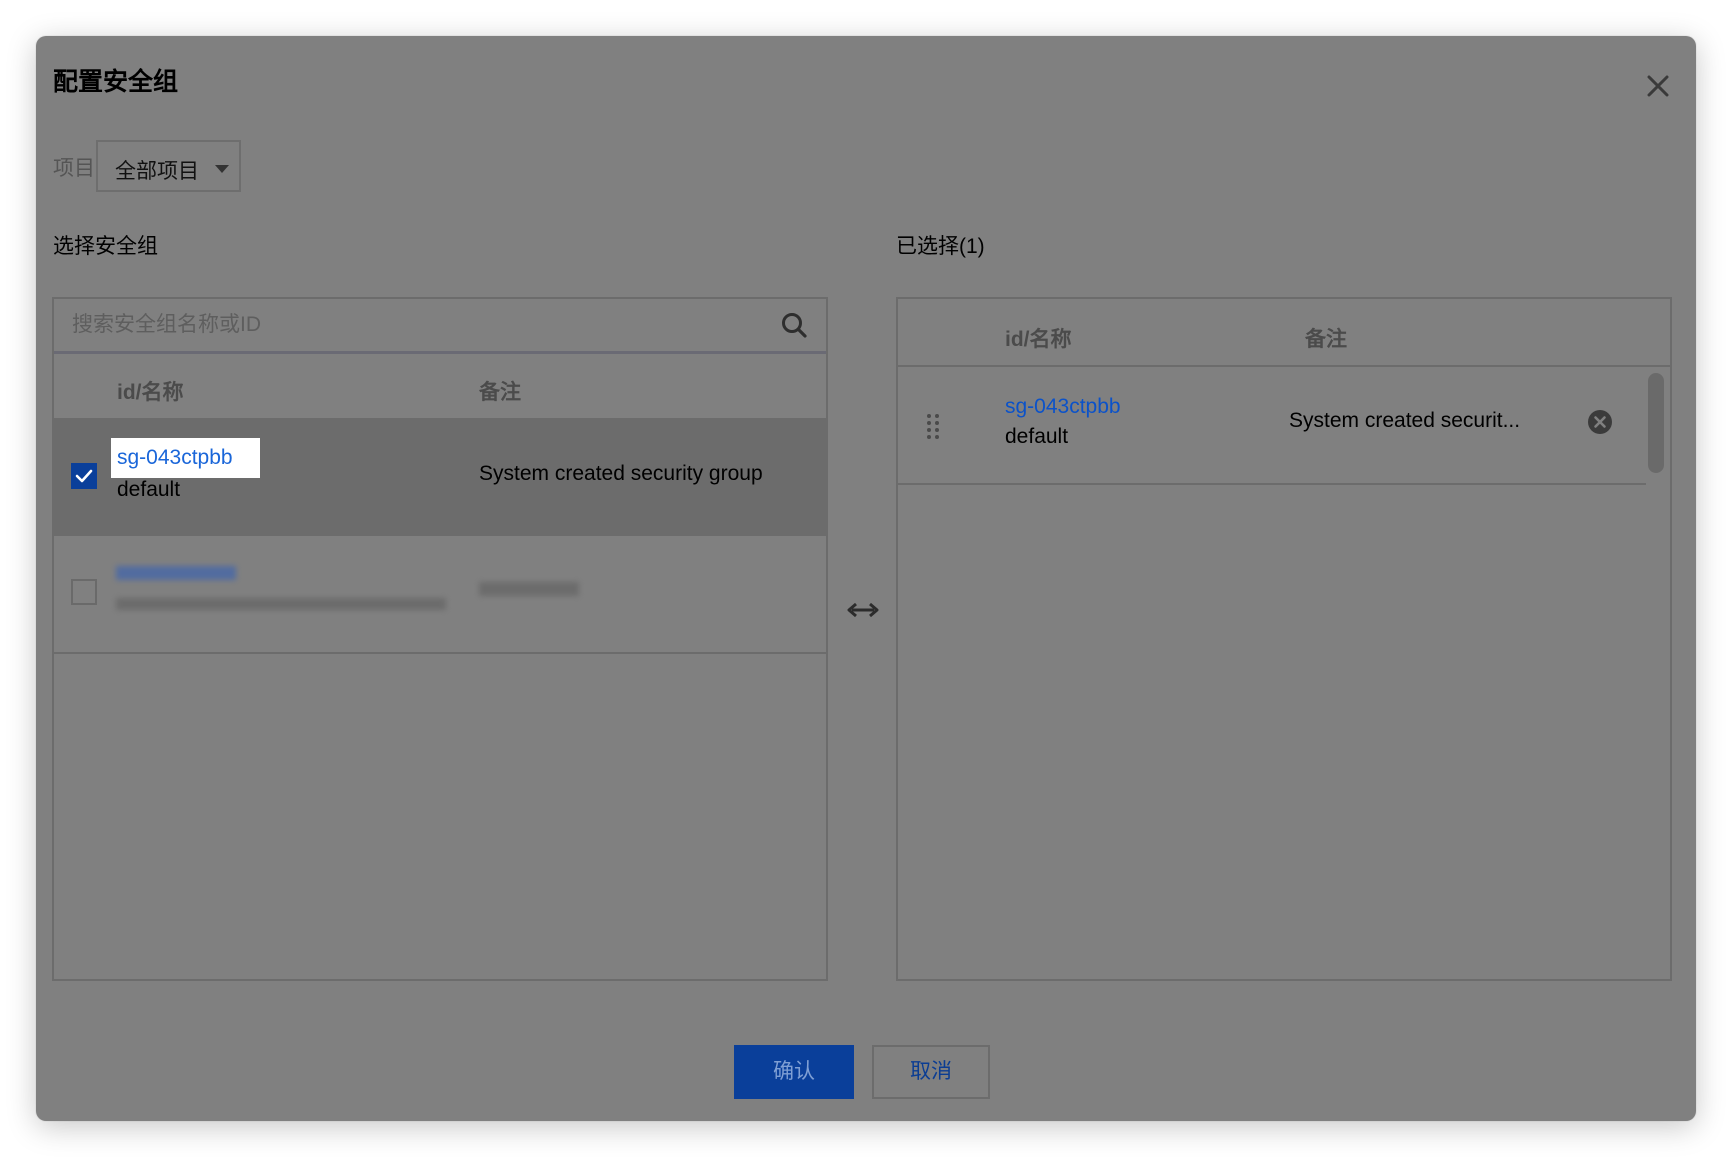 This screenshot has width=1732, height=1158. I want to click on chevron-down-icon, so click(222, 169).